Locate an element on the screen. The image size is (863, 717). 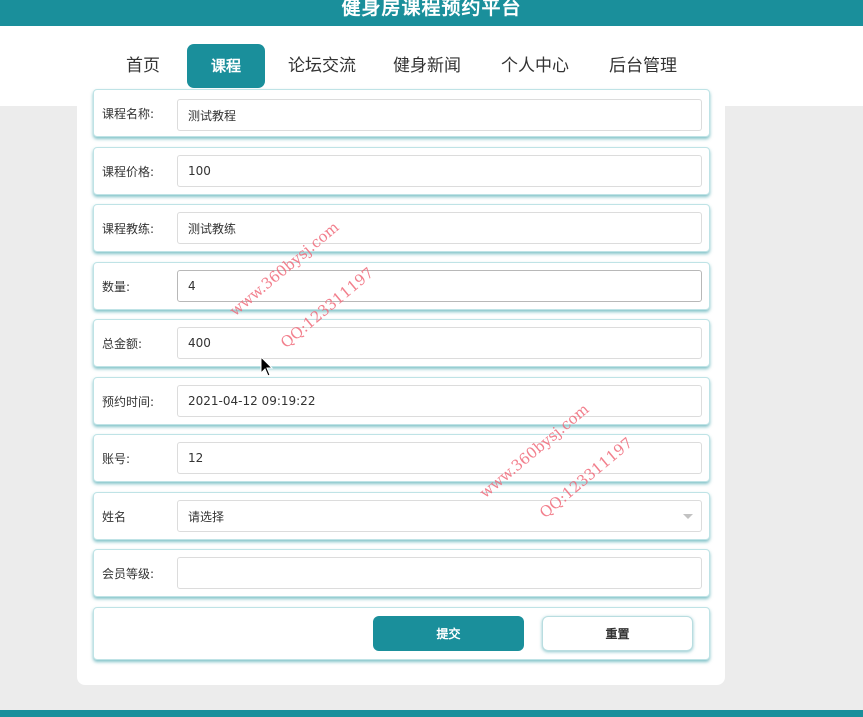
name-label: 姓名 is located at coordinates (114, 516).